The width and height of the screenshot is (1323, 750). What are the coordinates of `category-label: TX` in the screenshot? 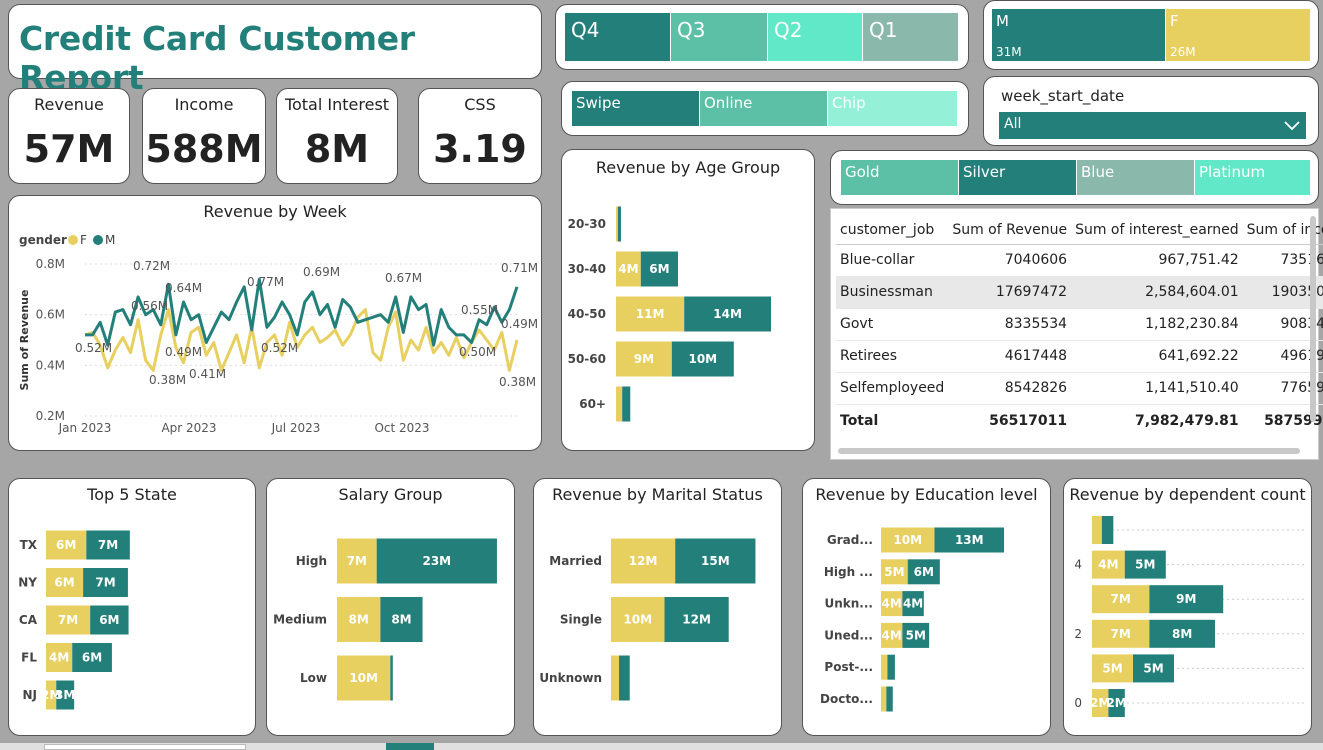 It's located at (29, 545).